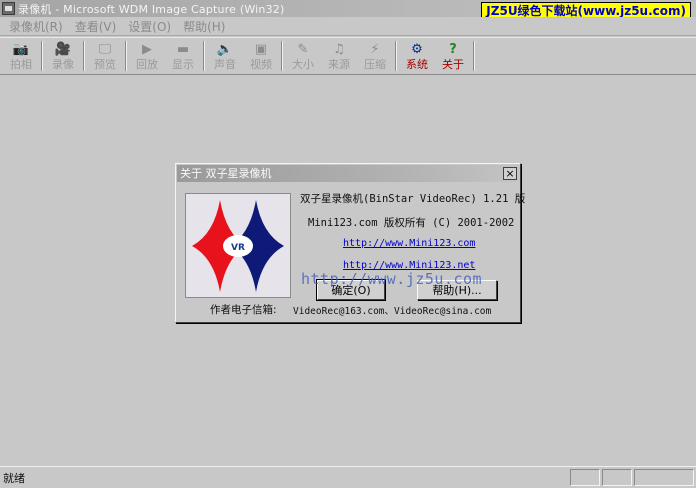 This screenshot has height=488, width=696. What do you see at coordinates (417, 49) in the screenshot?
I see `system-icon: ⚙` at bounding box center [417, 49].